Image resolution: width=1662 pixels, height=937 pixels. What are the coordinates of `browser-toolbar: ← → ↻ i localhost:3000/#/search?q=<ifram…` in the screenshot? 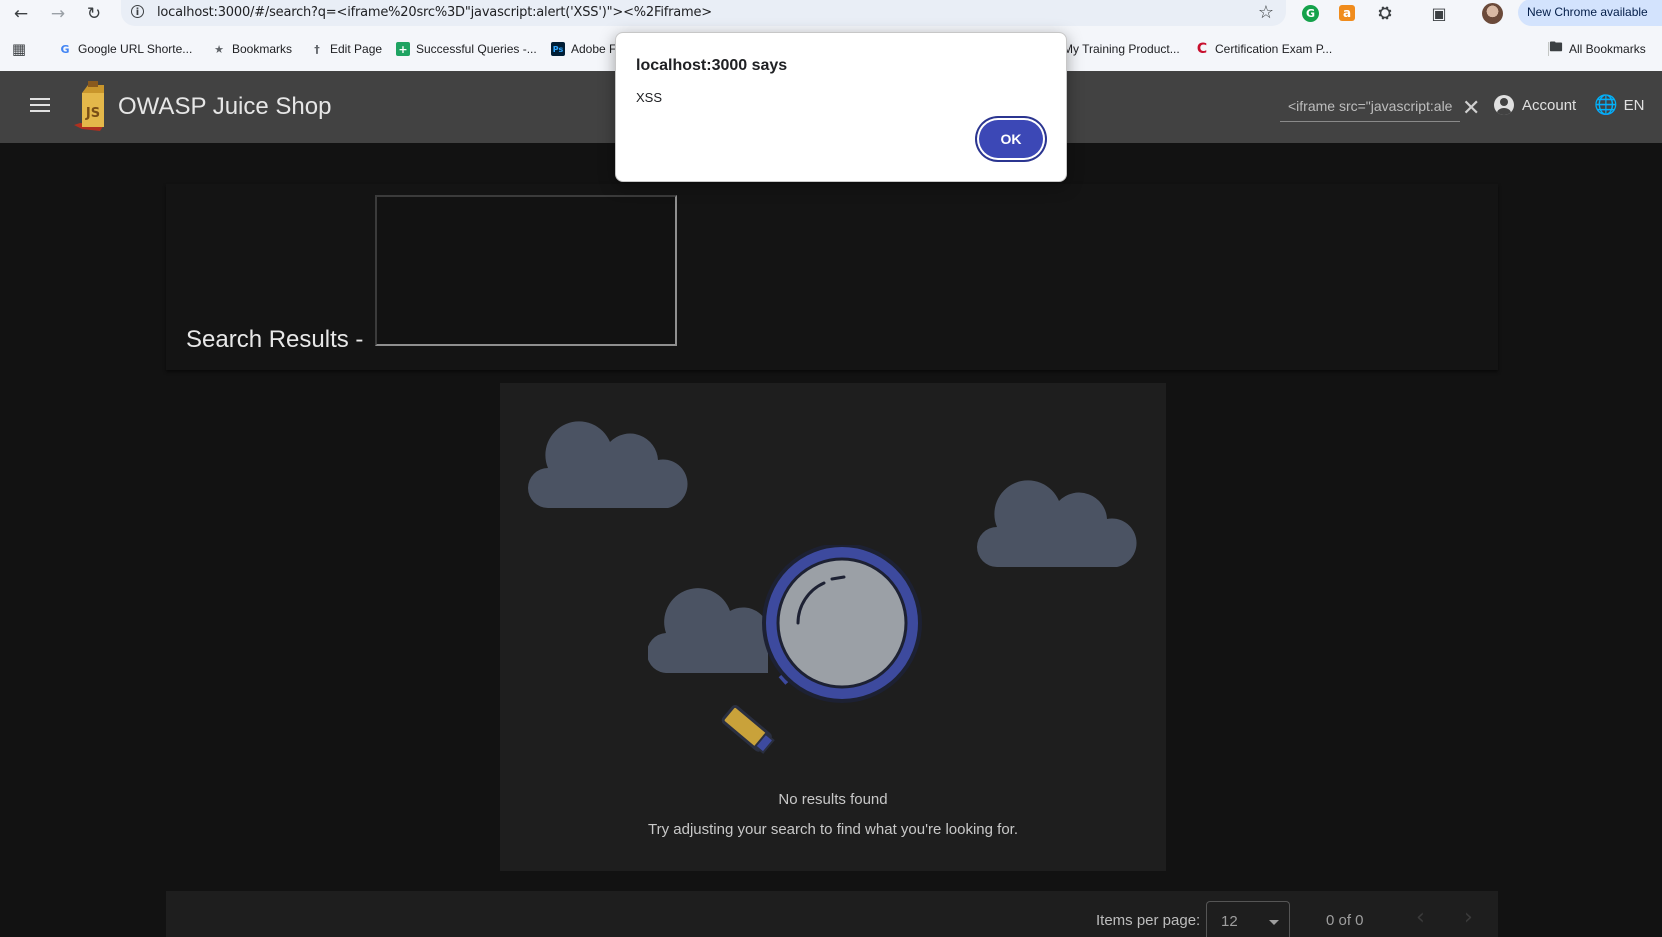 It's located at (831, 13).